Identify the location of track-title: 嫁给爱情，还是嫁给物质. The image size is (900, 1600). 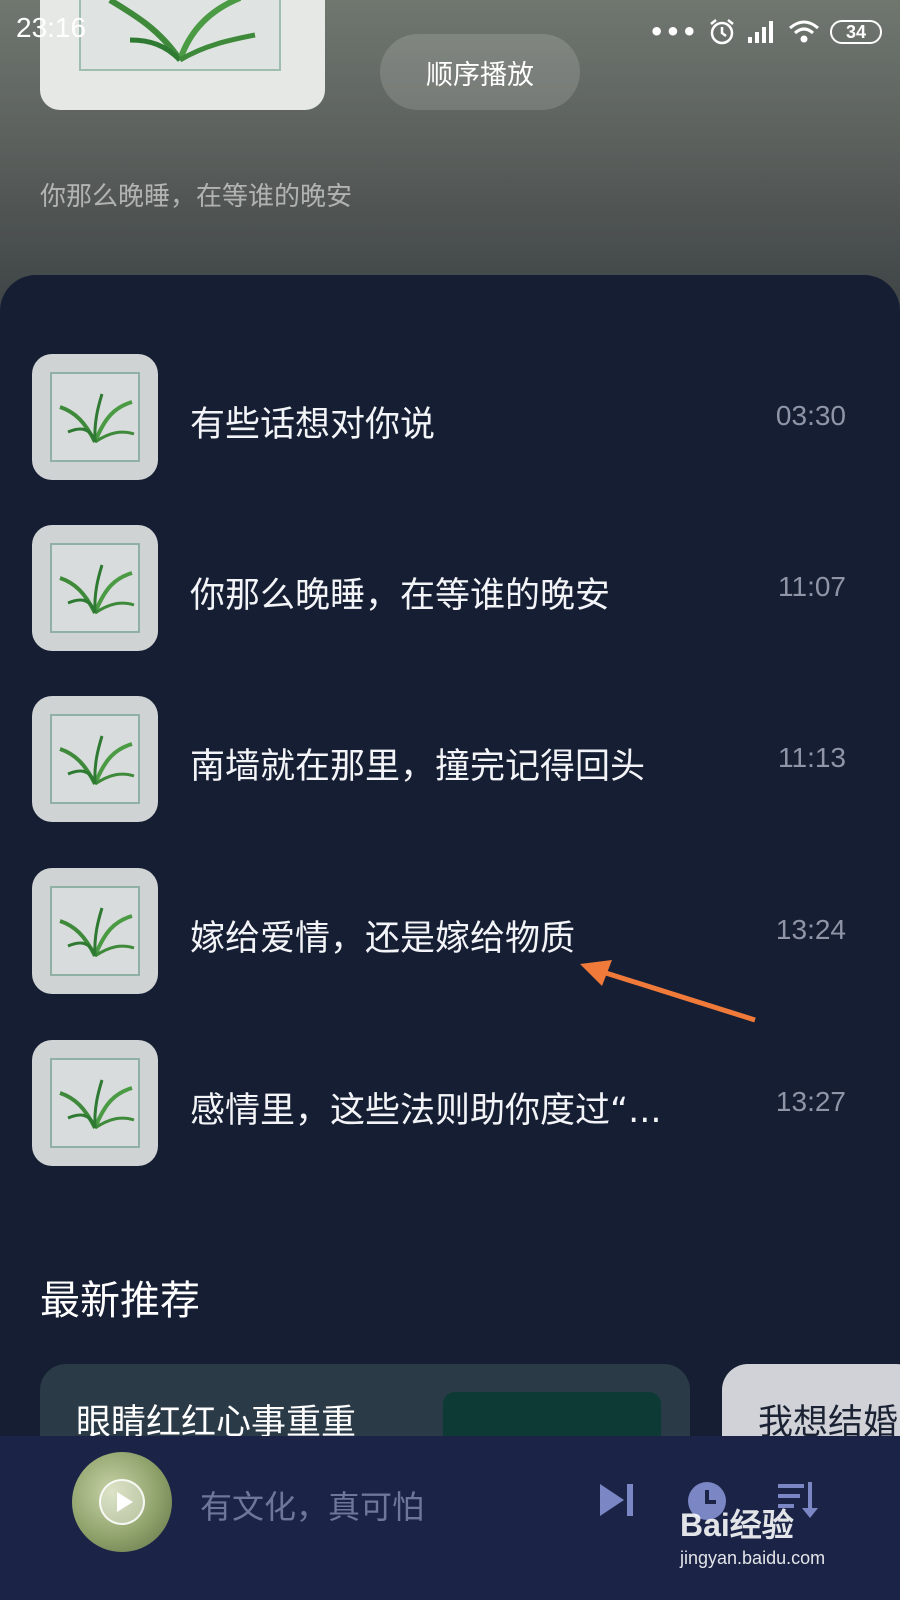
(383, 939).